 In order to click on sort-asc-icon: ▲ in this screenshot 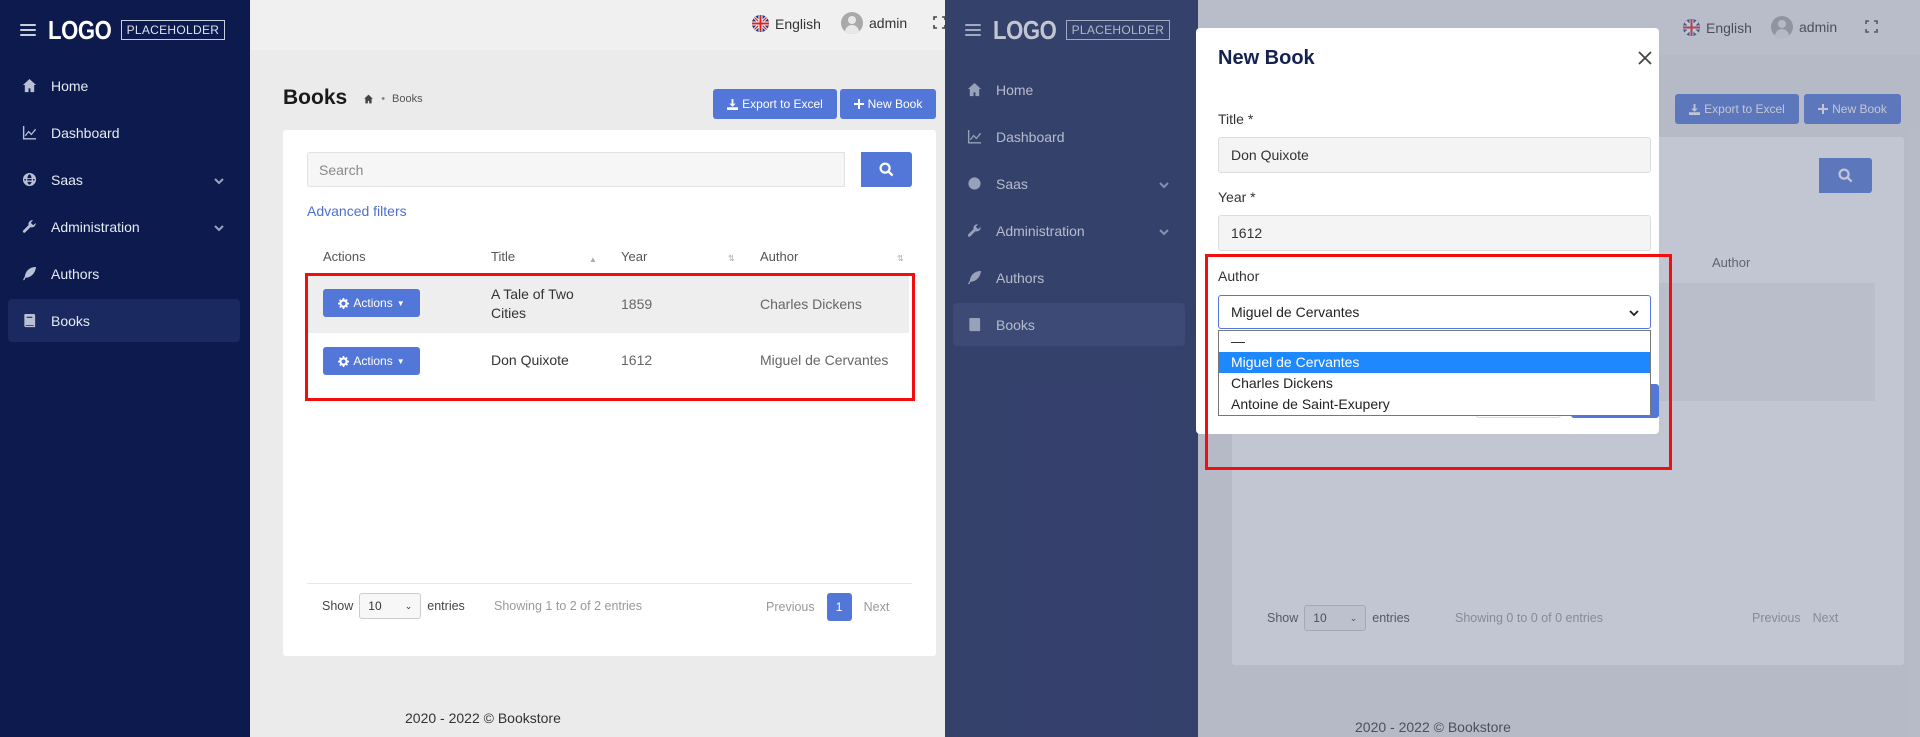, I will do `click(593, 259)`.